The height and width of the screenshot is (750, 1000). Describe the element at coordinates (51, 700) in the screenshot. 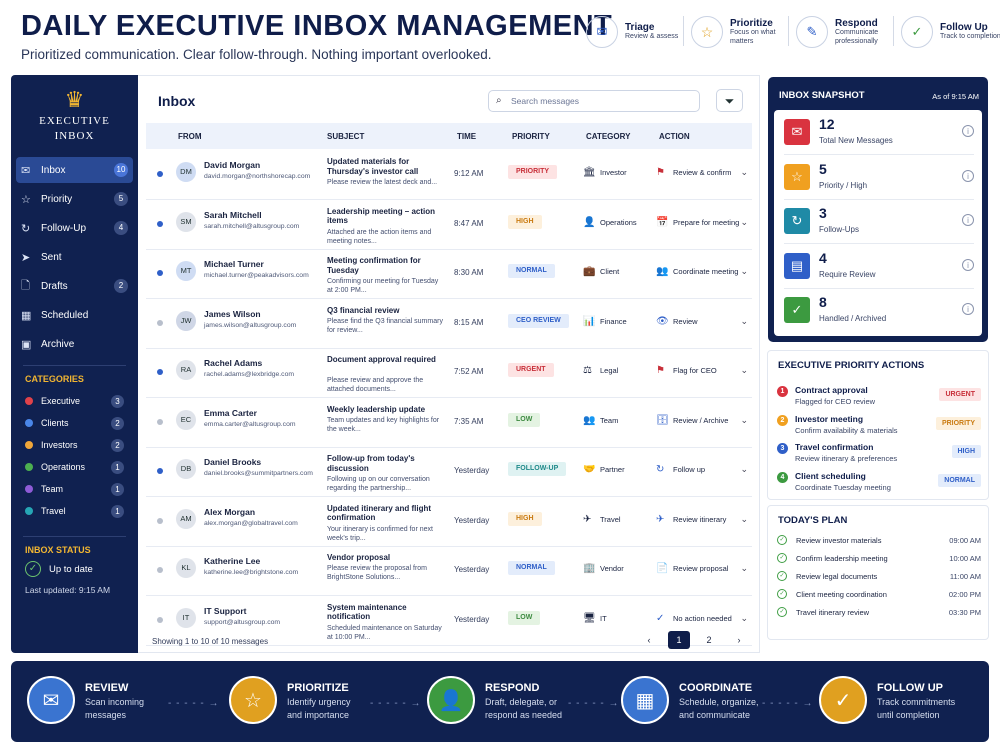

I see `inbox-icon: ✉` at that location.